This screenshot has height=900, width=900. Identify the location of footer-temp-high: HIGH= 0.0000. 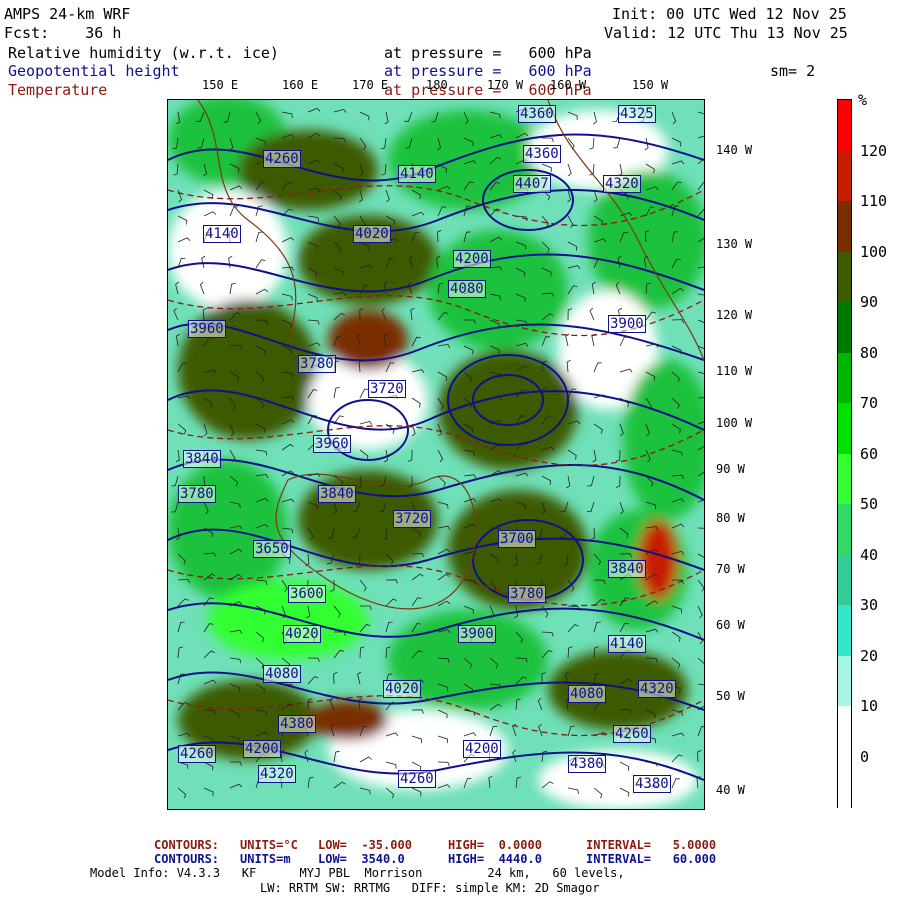
(495, 845).